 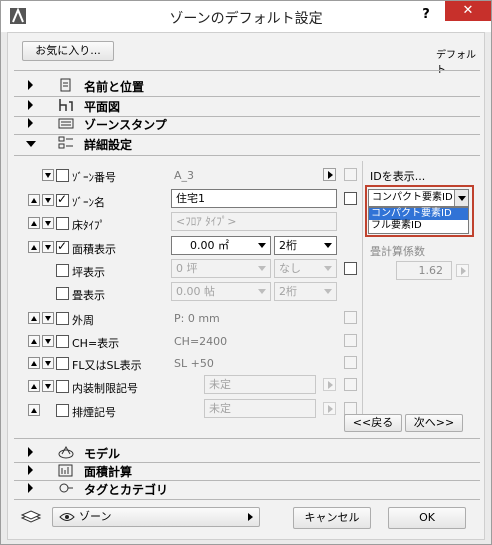 I want to click on tsubo-label: 坪表示, so click(x=88, y=272).